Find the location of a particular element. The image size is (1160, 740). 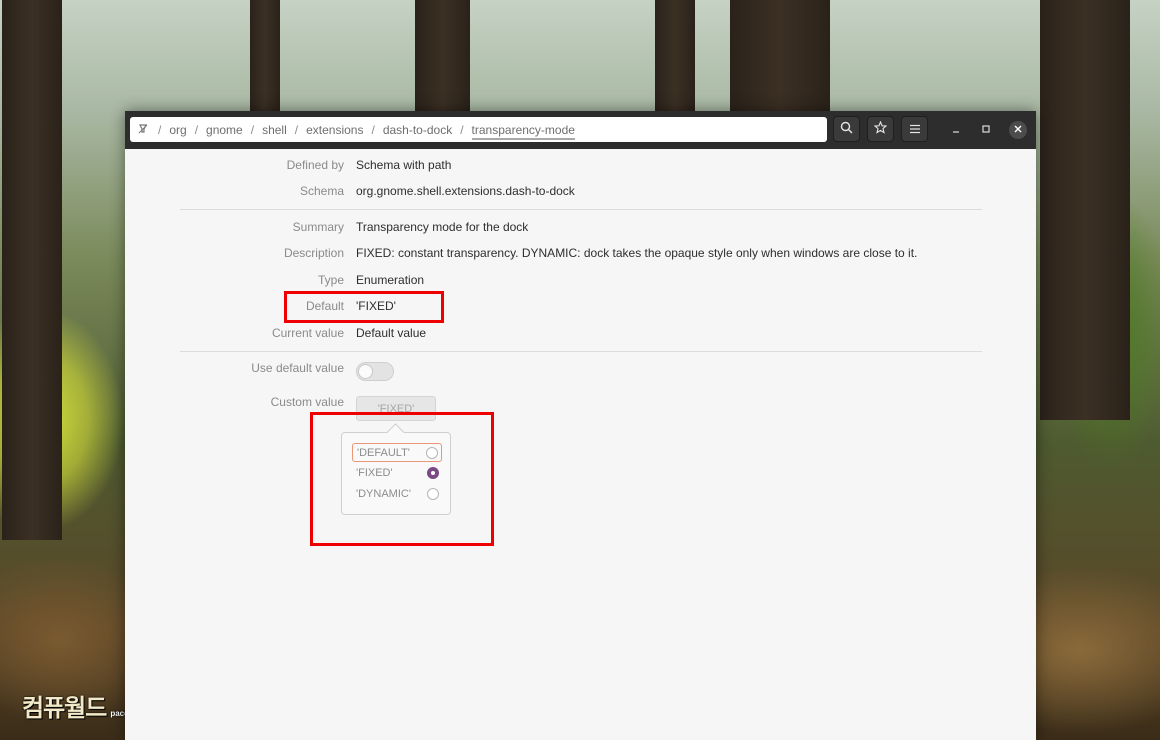

enum-options-popover: 'DEFAULT' 'FIXED' 'DYNAMIC' is located at coordinates (396, 469).